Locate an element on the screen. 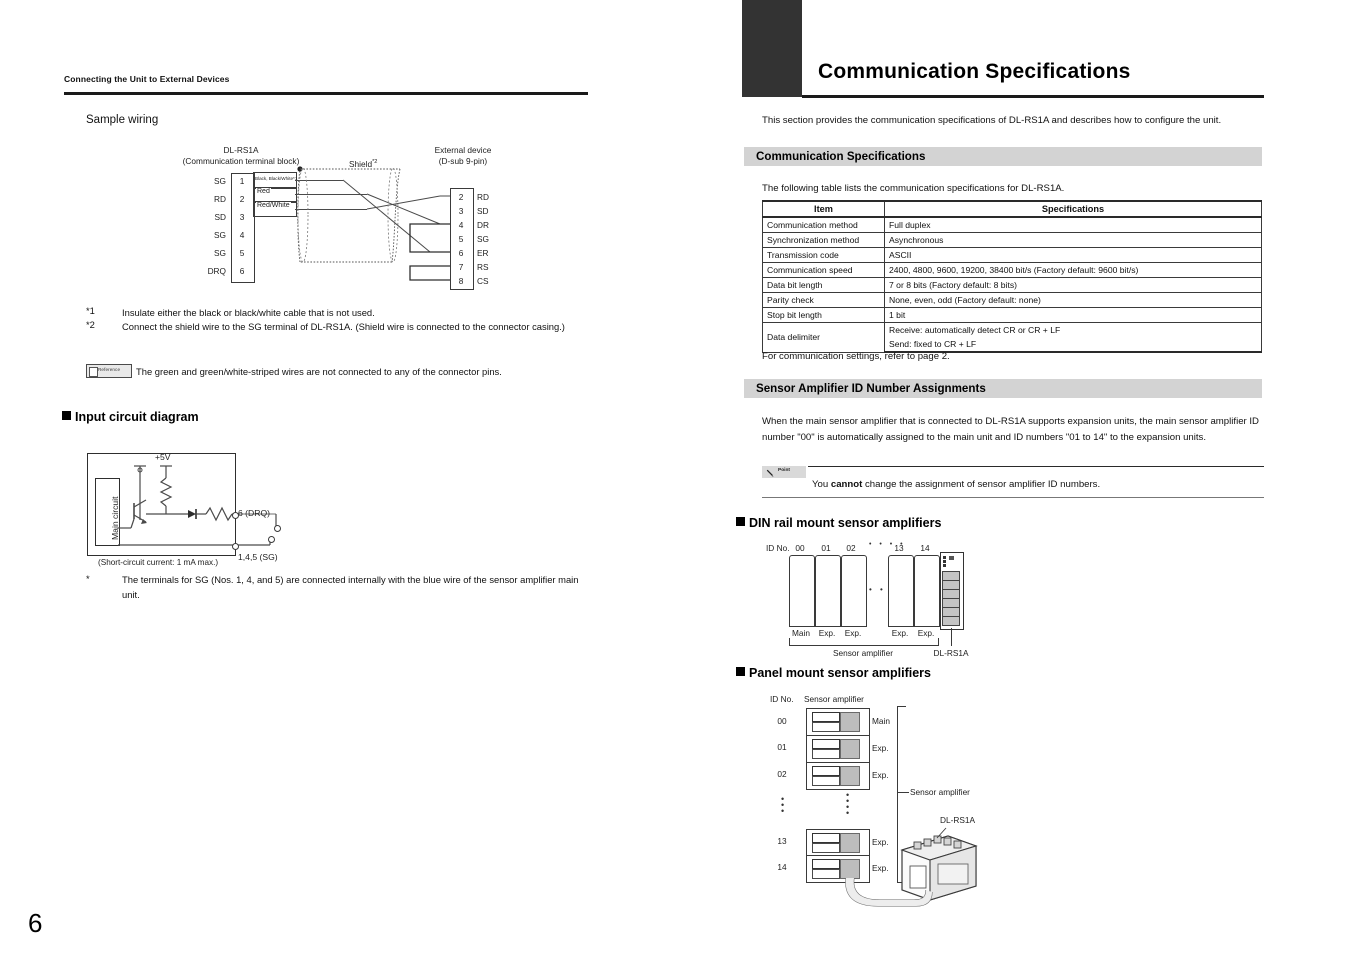  table-row: Transmission code ASCII is located at coordinates (1012, 255).